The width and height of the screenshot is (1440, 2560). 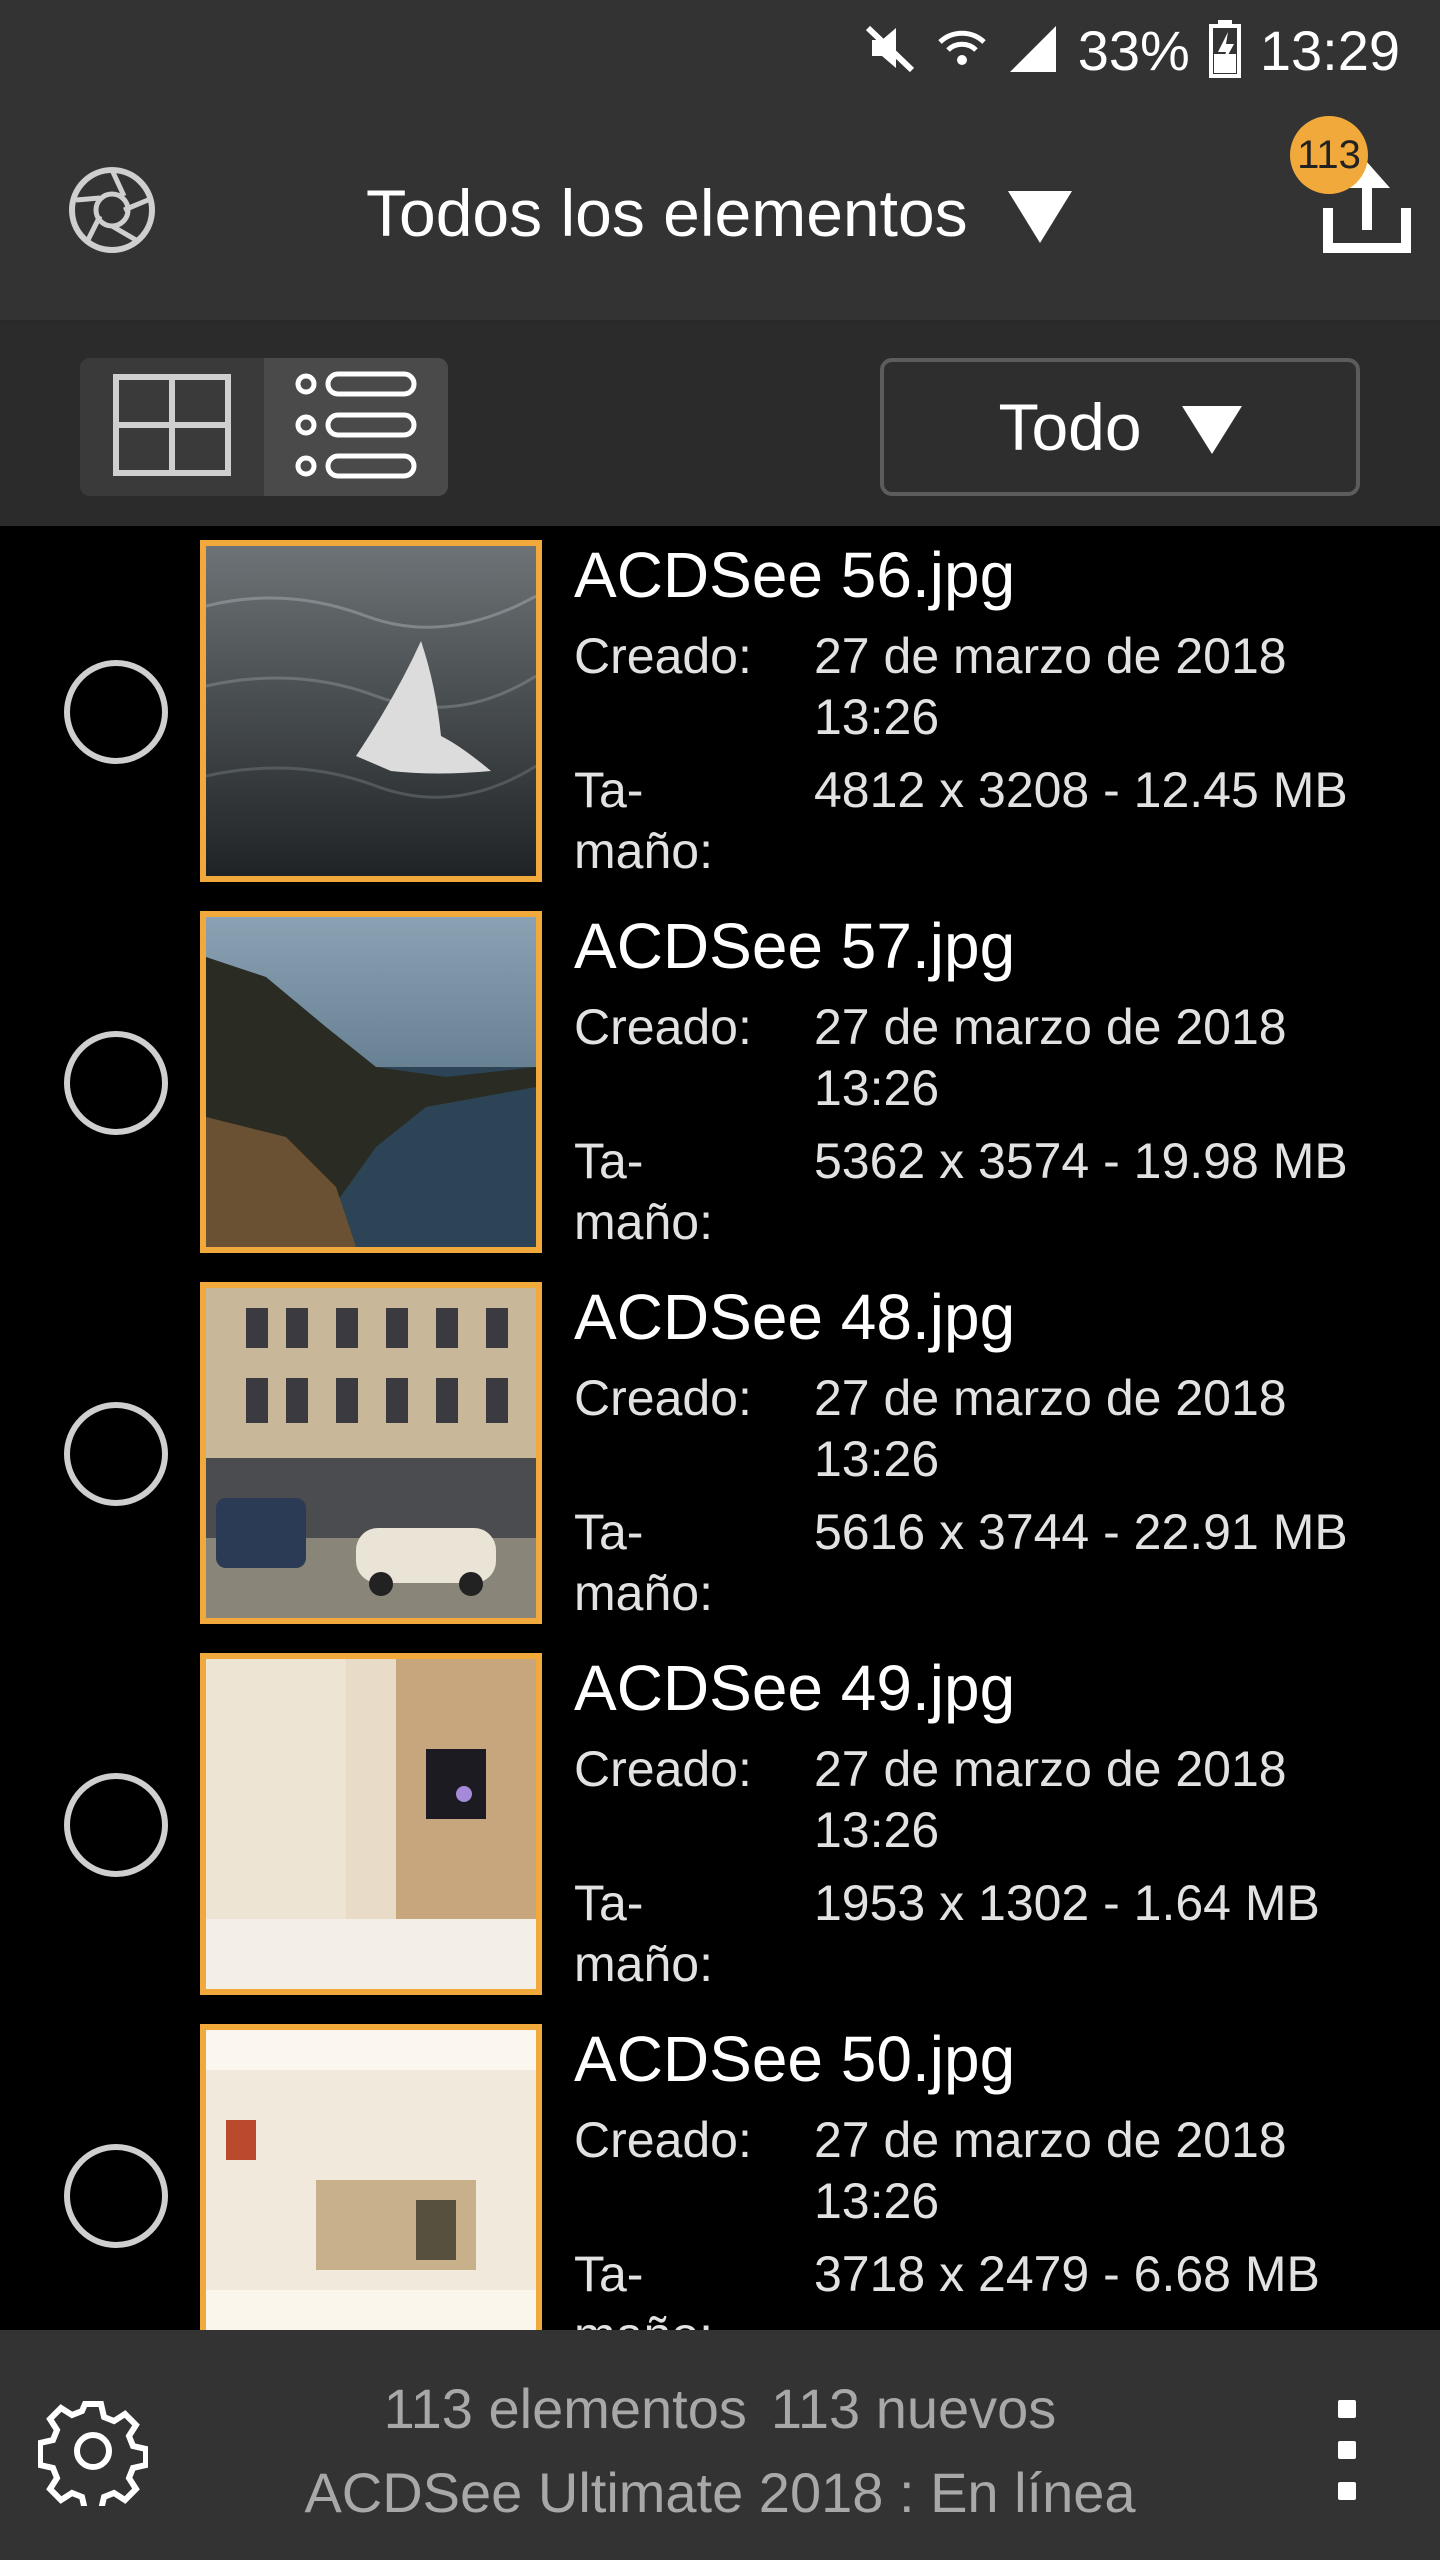 What do you see at coordinates (1033, 50) in the screenshot?
I see `signal-icon` at bounding box center [1033, 50].